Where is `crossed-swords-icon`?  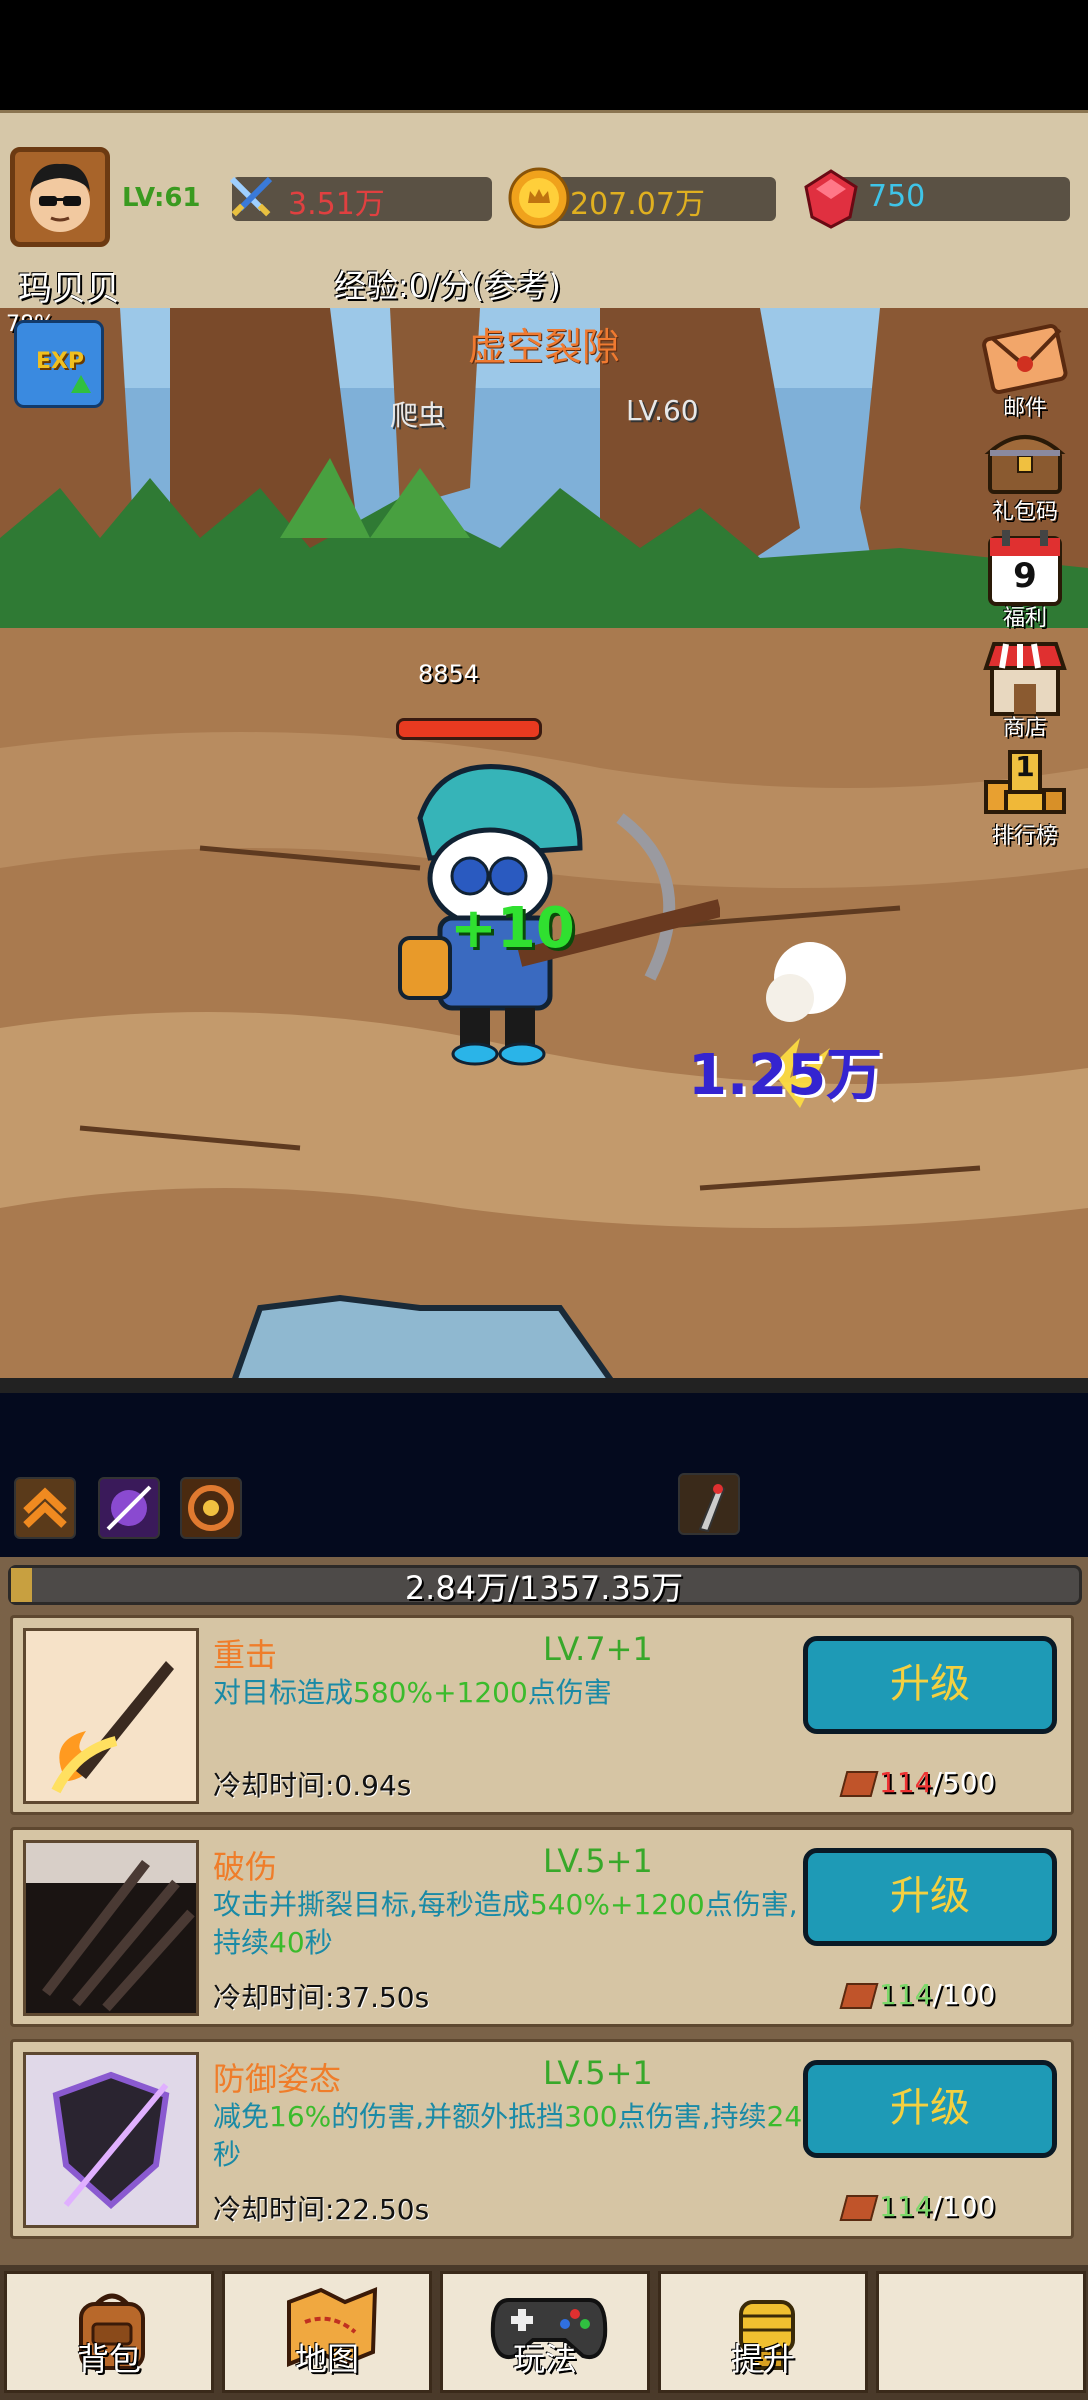
crossed-swords-icon is located at coordinates (251, 198).